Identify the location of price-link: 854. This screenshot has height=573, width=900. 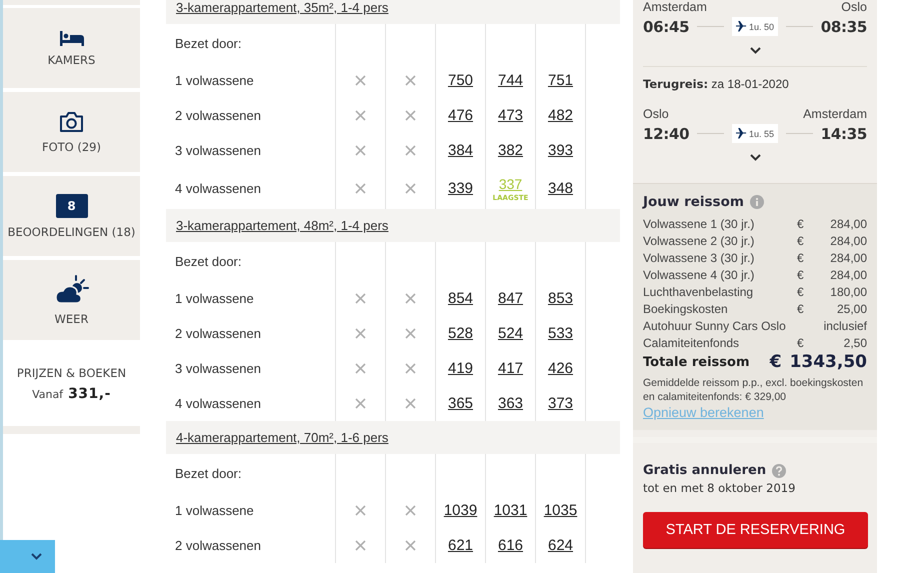
(461, 298).